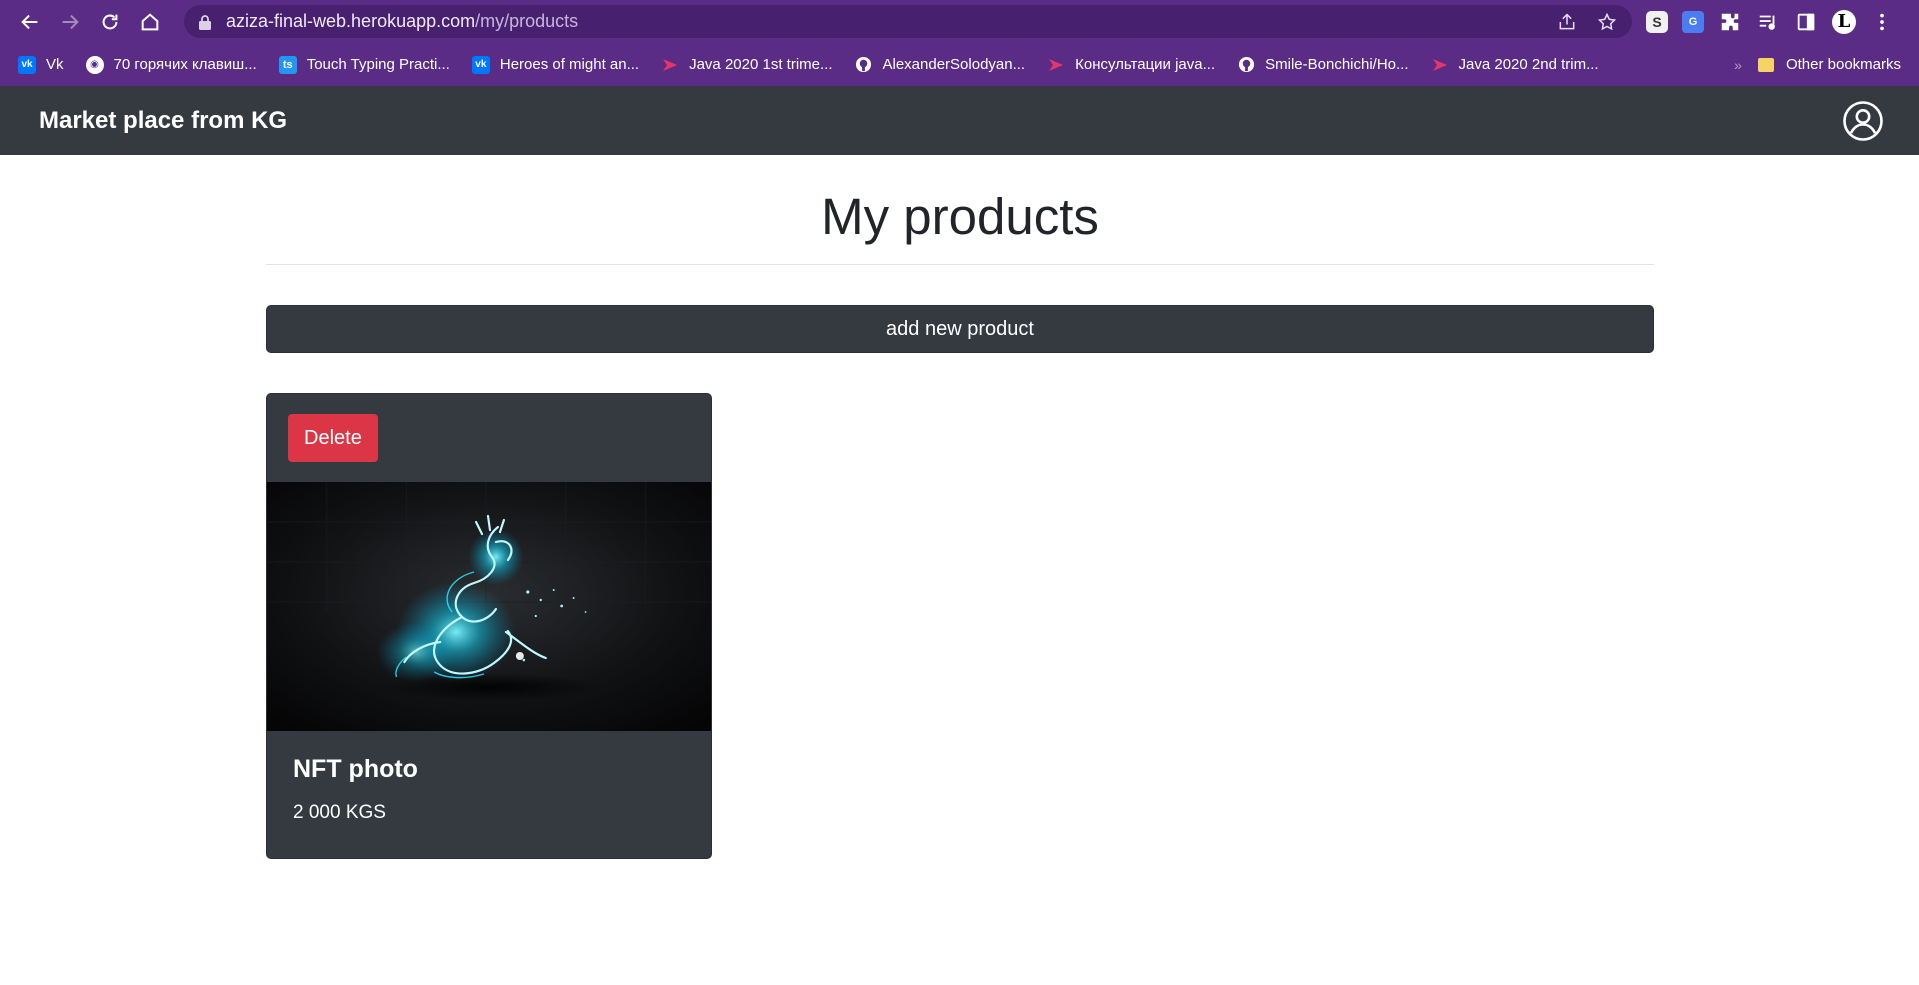 The height and width of the screenshot is (985, 1919). I want to click on back-button, so click(30, 22).